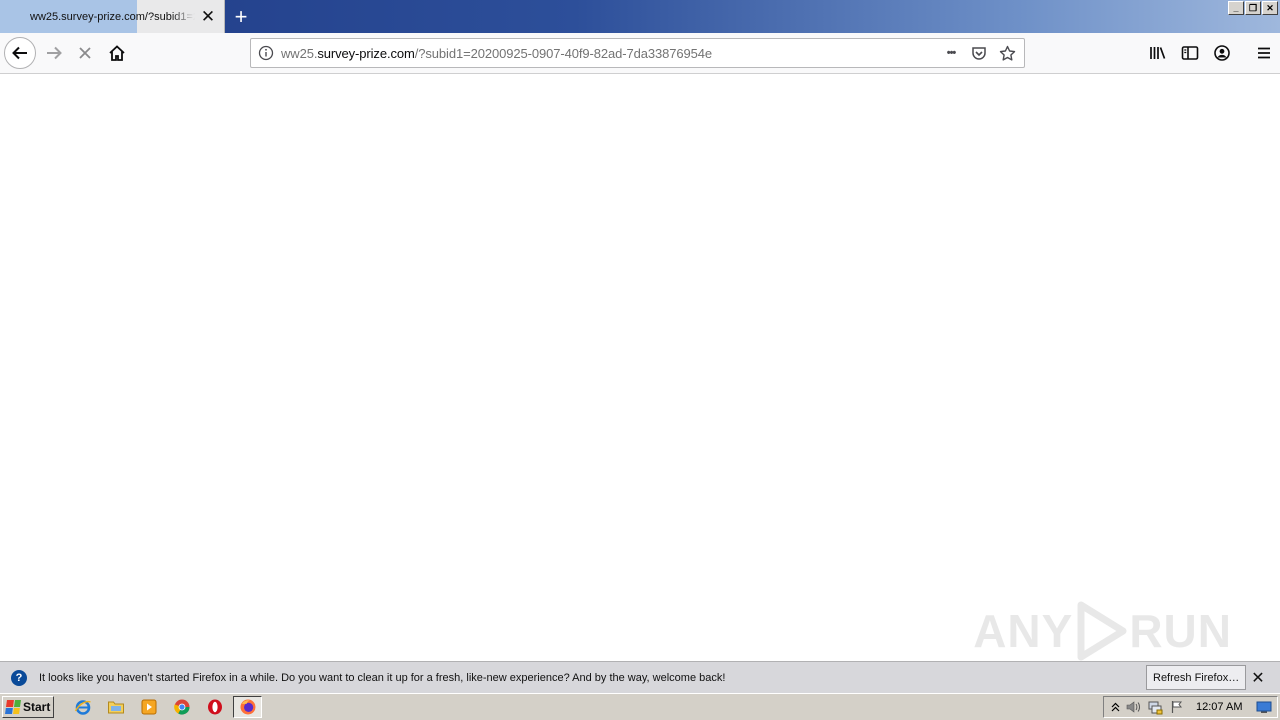  Describe the element at coordinates (1236, 8) in the screenshot. I see `minimize-button: _` at that location.